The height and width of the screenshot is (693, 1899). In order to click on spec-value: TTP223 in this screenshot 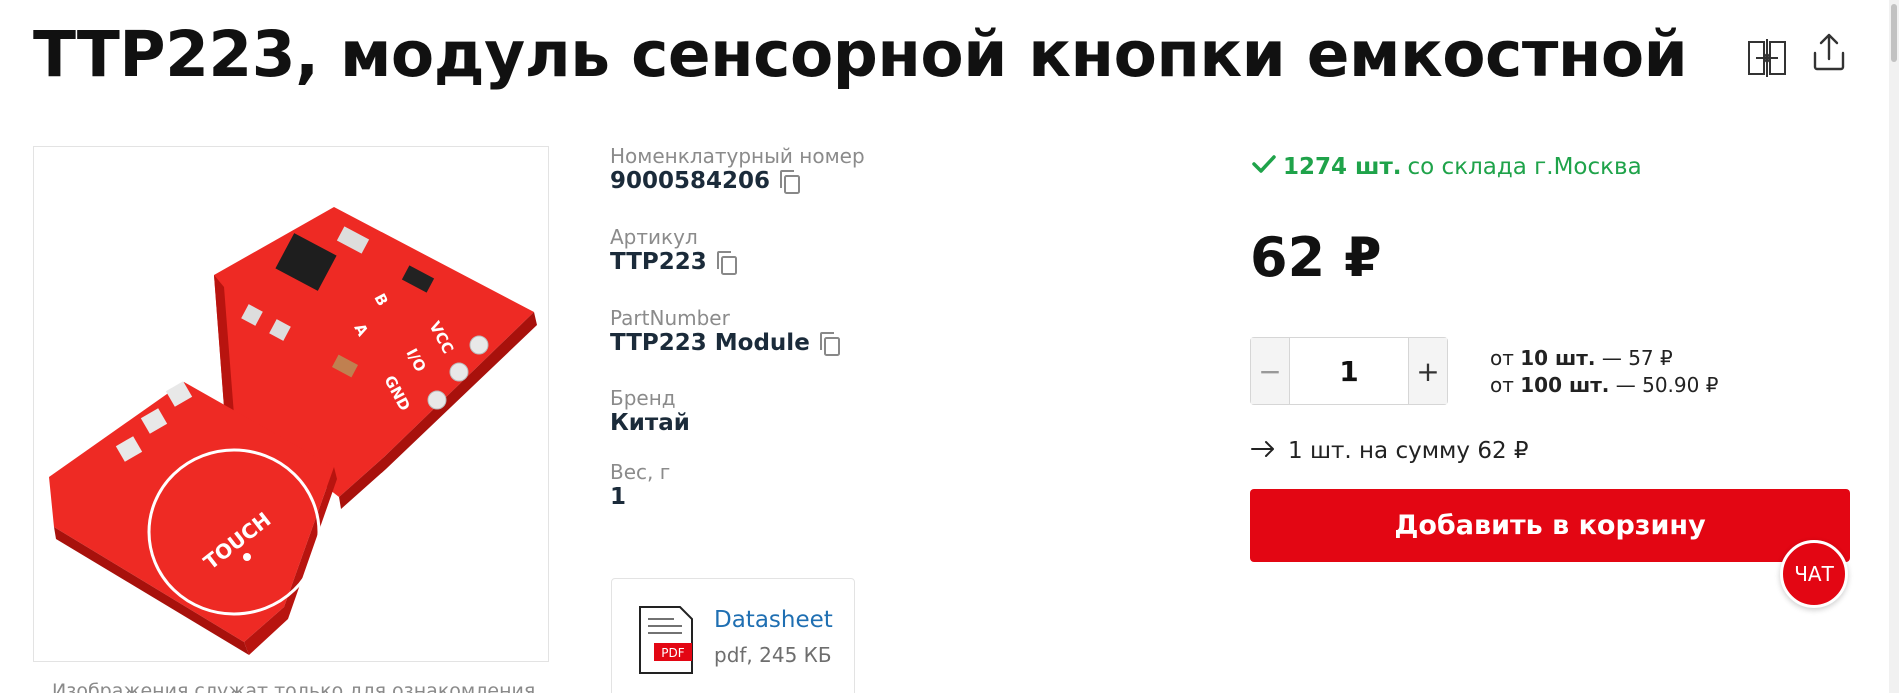, I will do `click(674, 263)`.